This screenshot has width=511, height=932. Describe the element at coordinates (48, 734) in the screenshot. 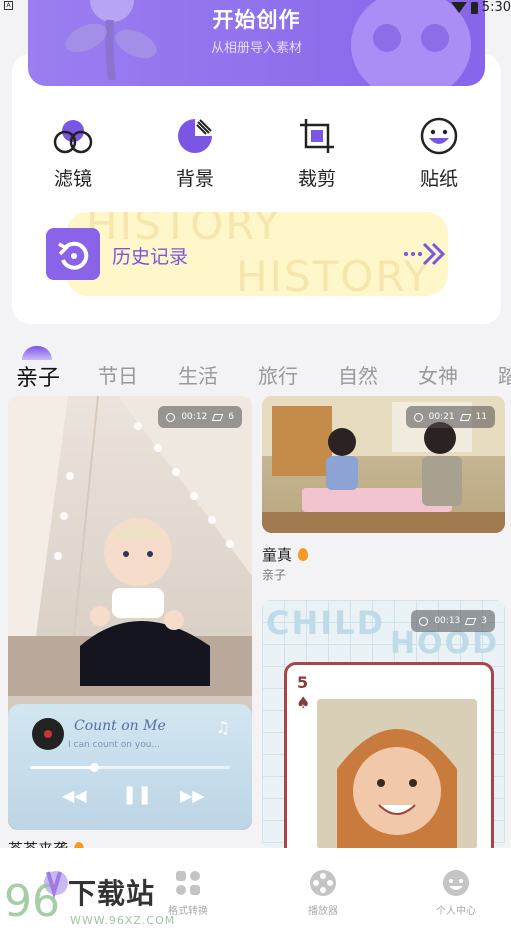

I see `vinyl-disc-icon` at that location.